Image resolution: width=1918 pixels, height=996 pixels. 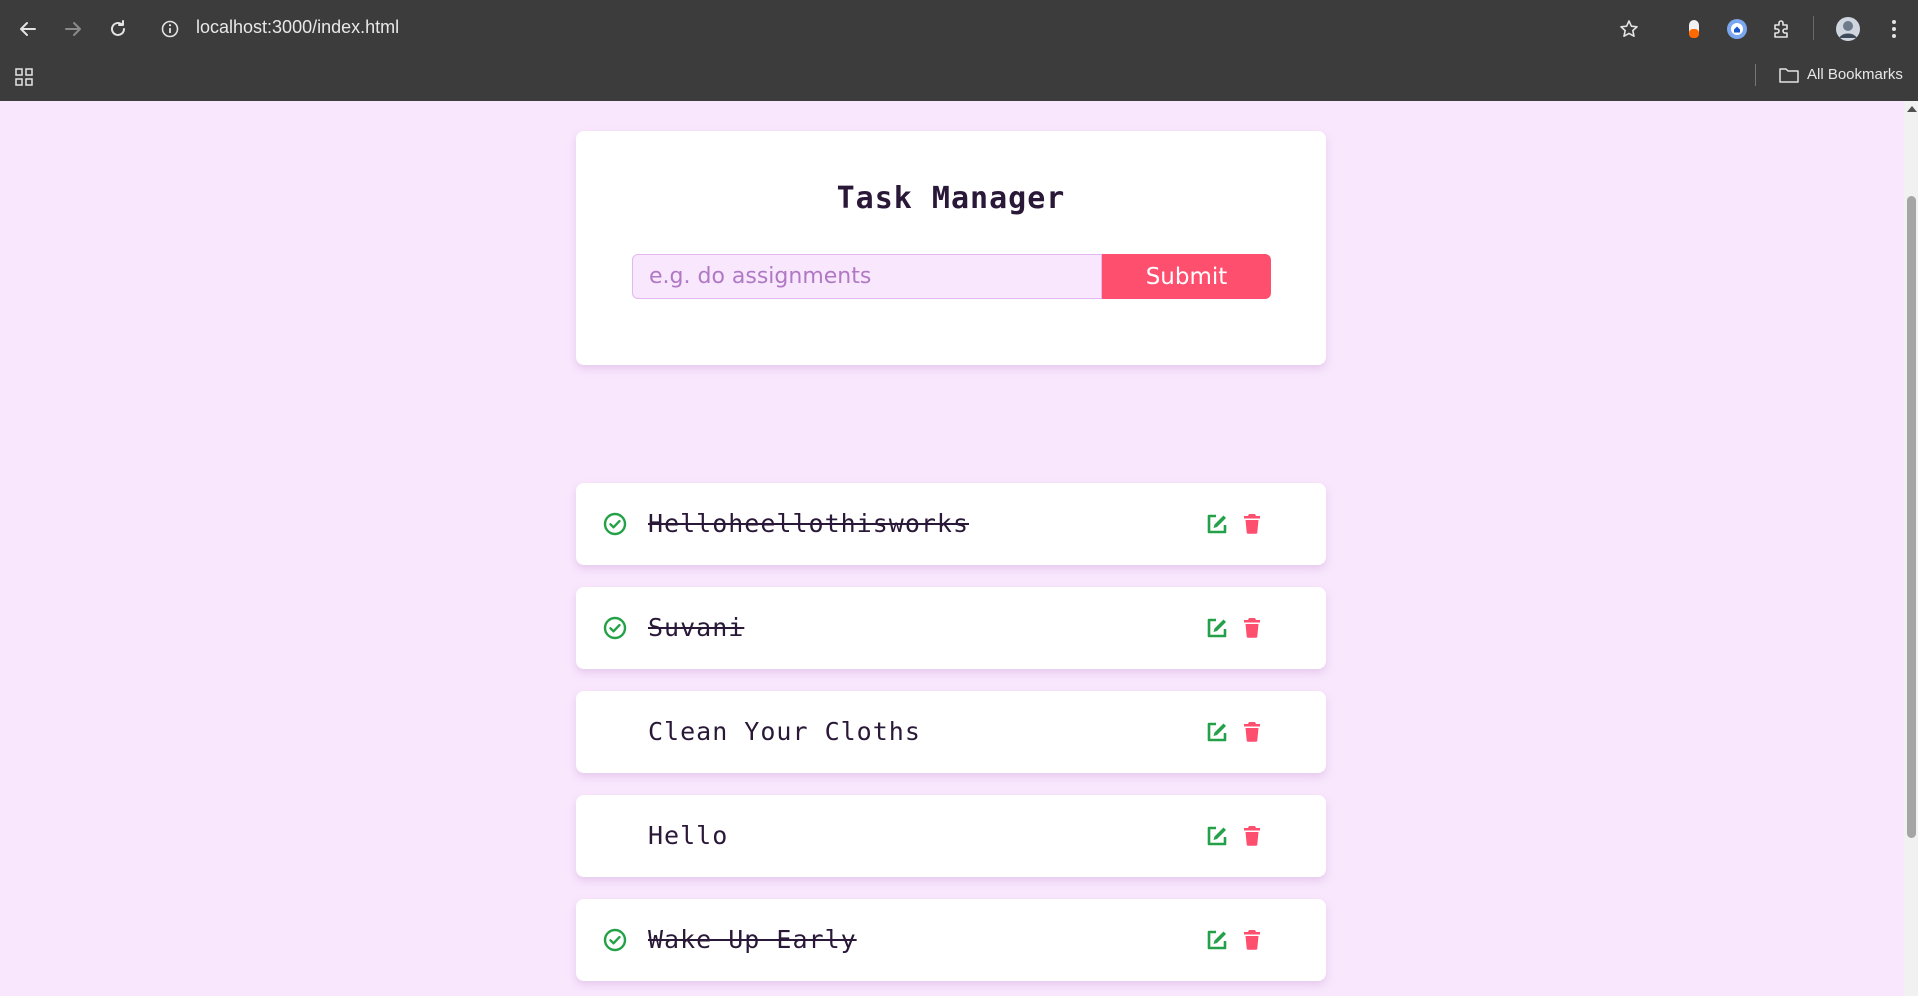 I want to click on task-form-card: Task Manager Submit, so click(x=951, y=248).